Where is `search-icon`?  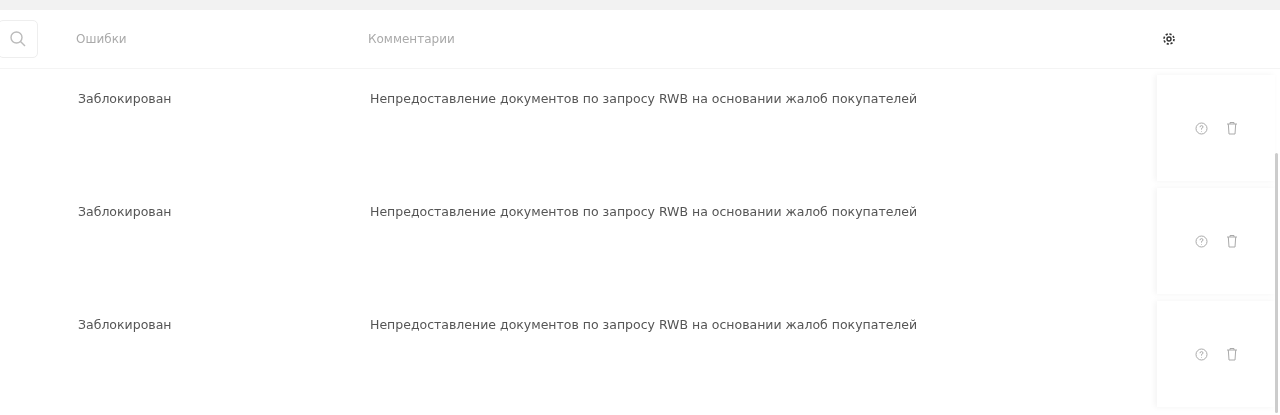
search-icon is located at coordinates (18, 39).